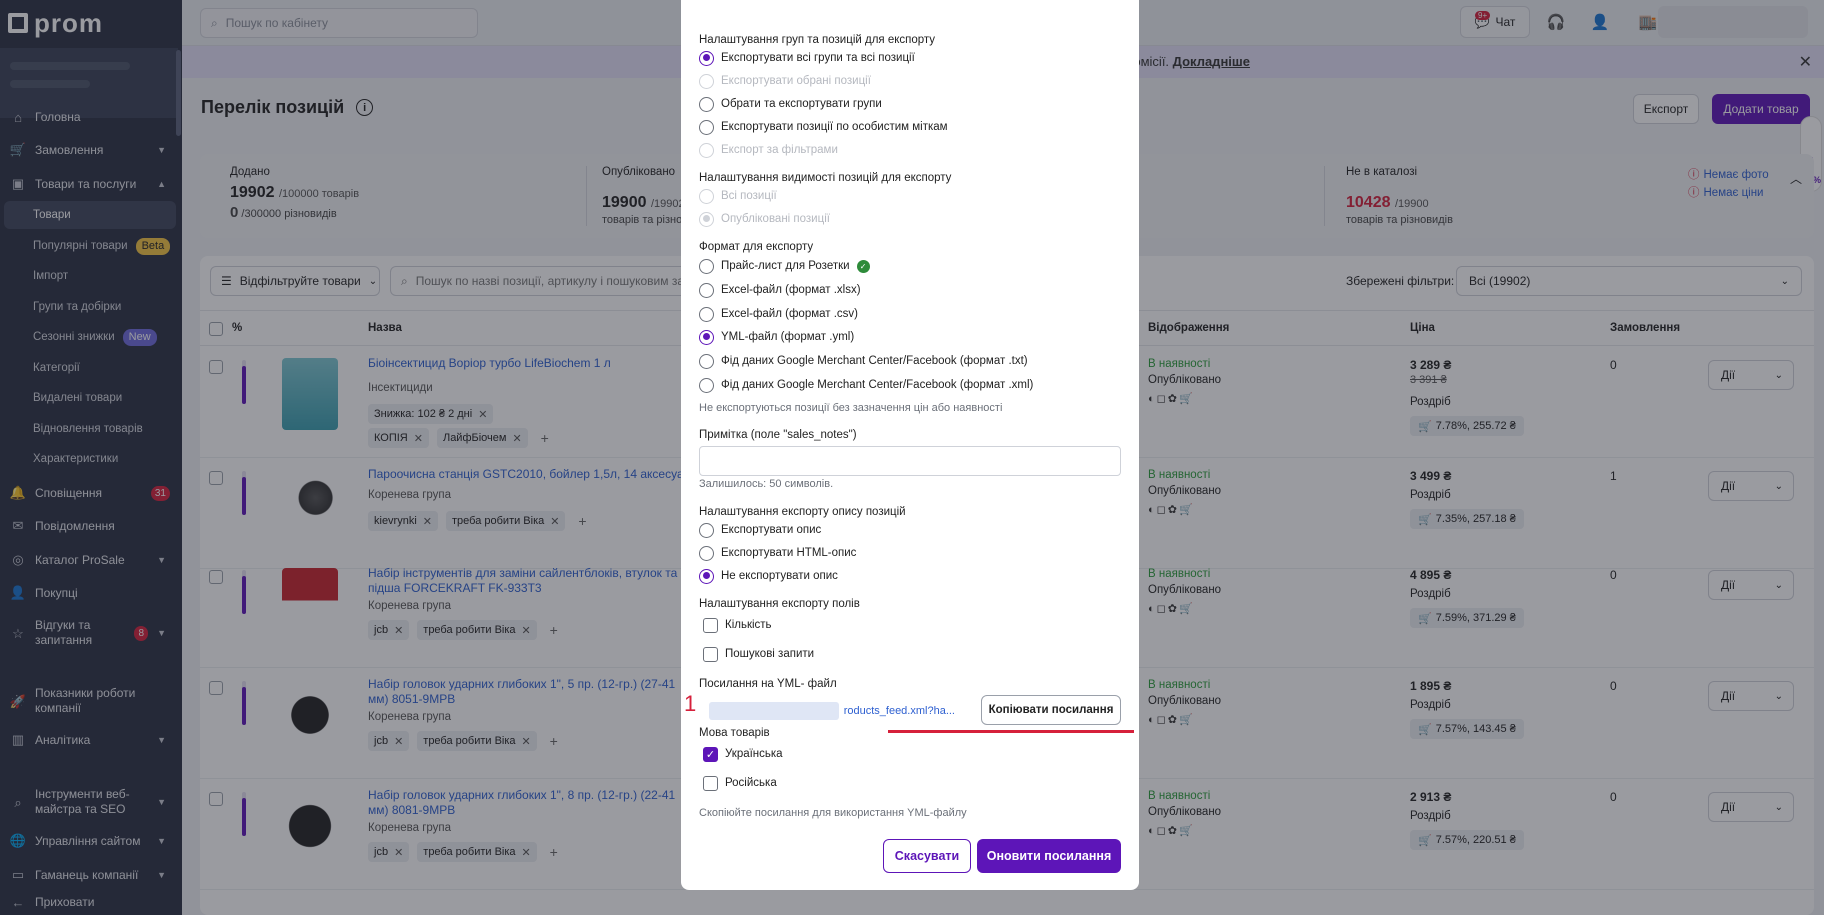  I want to click on cancel-button: Скасувати, so click(927, 856).